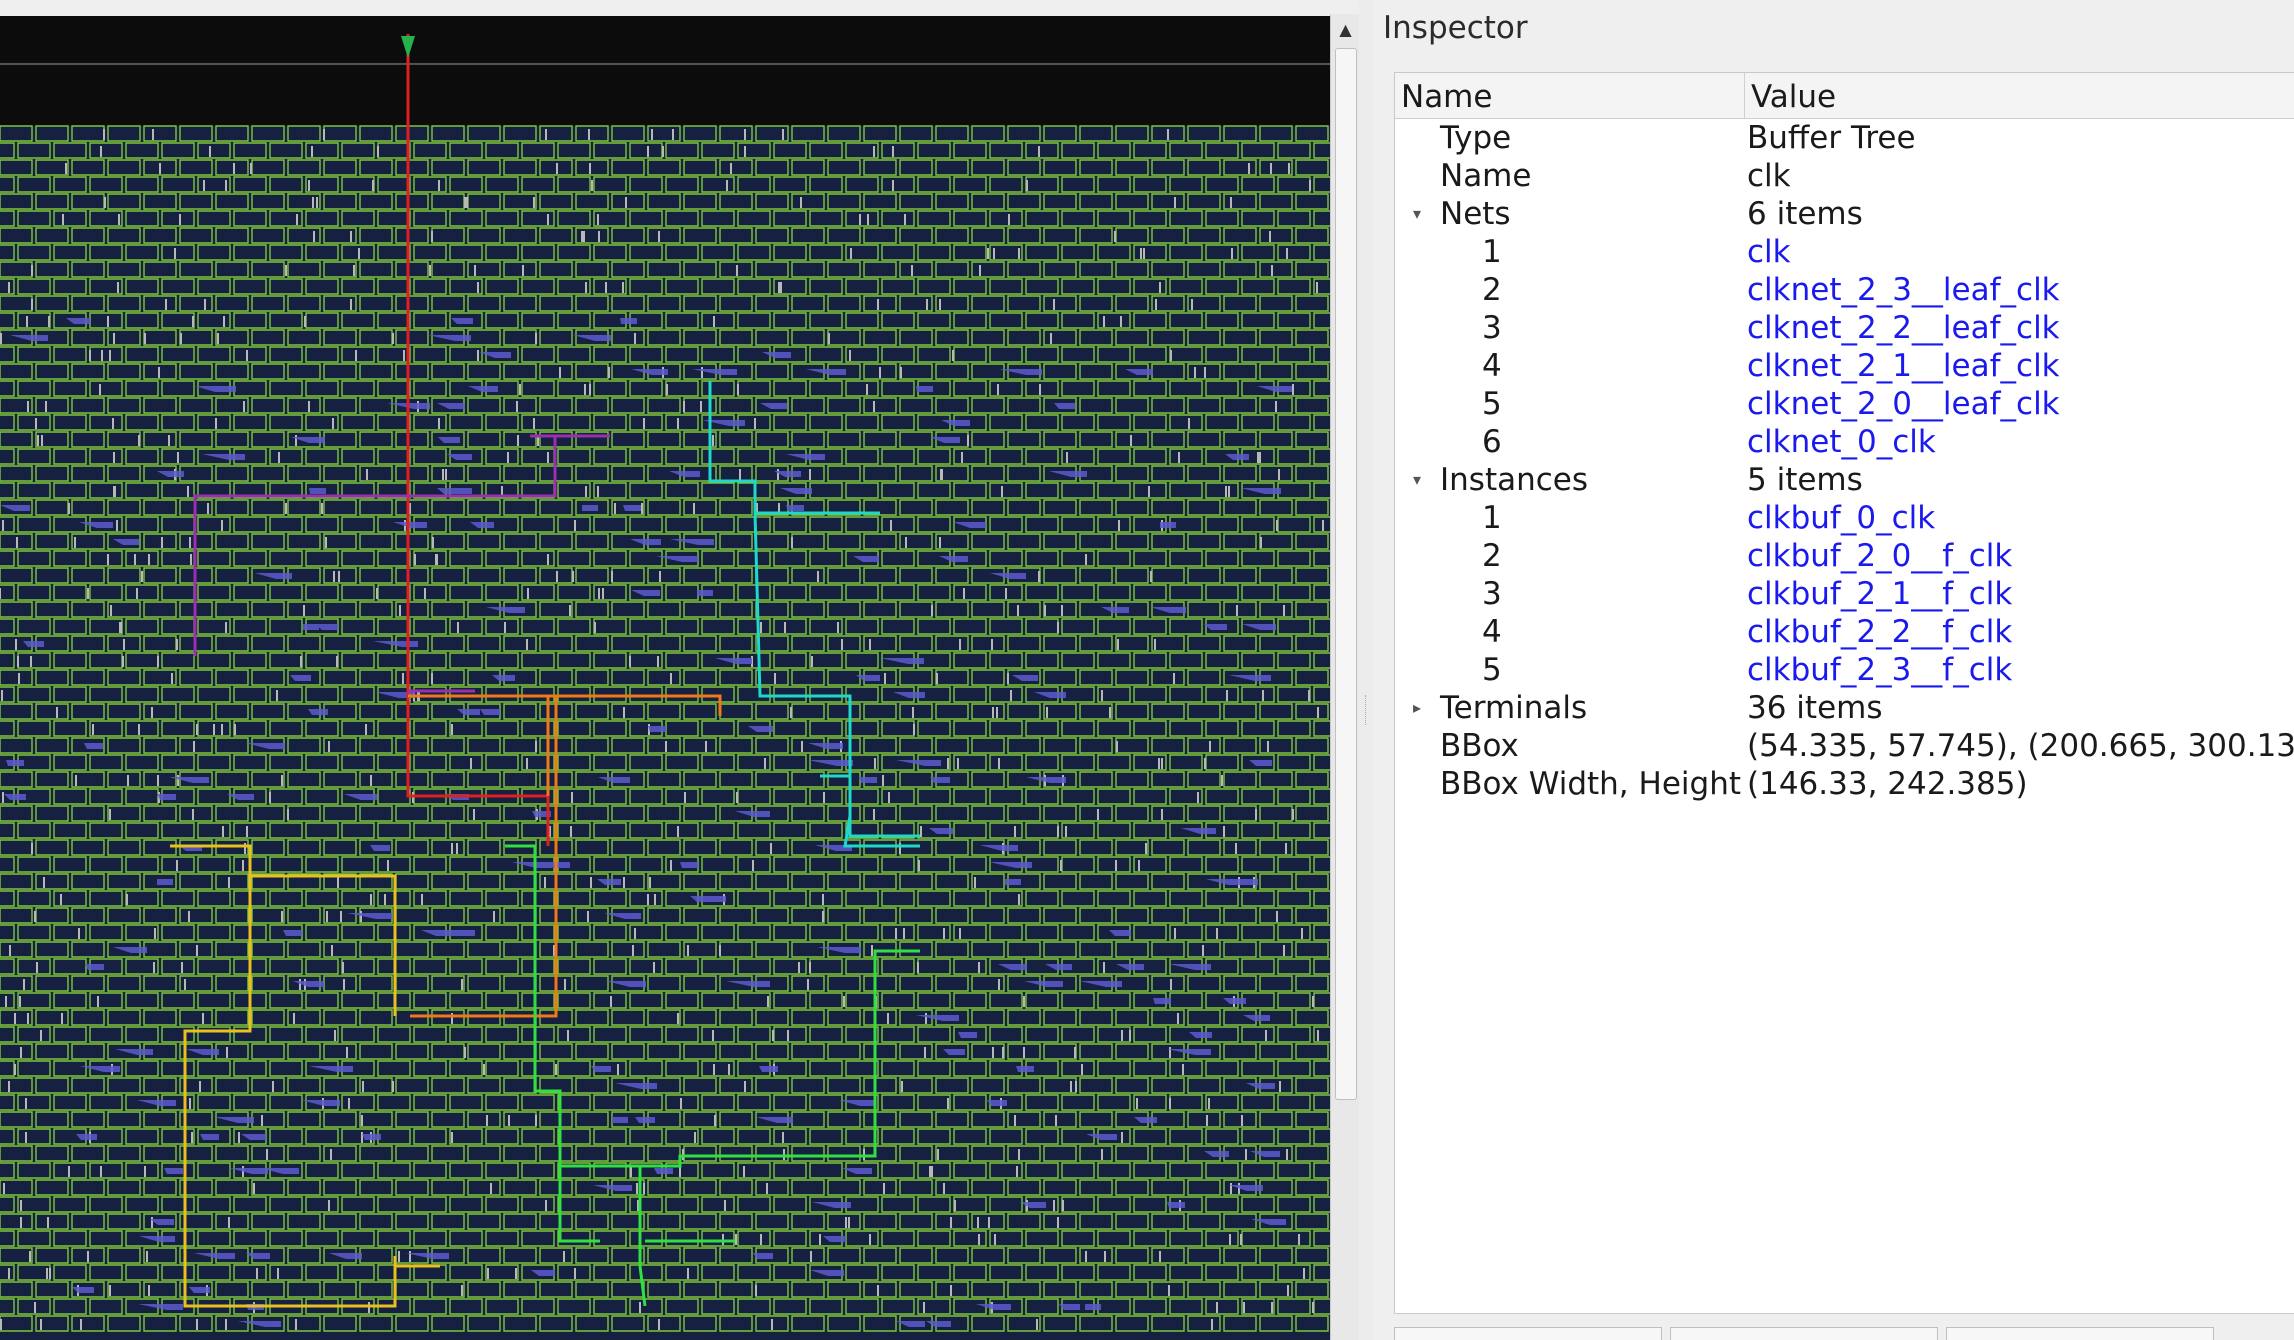 The image size is (2294, 1340). I want to click on tree-row: ▸ Terminals 36 items, so click(1844, 708).